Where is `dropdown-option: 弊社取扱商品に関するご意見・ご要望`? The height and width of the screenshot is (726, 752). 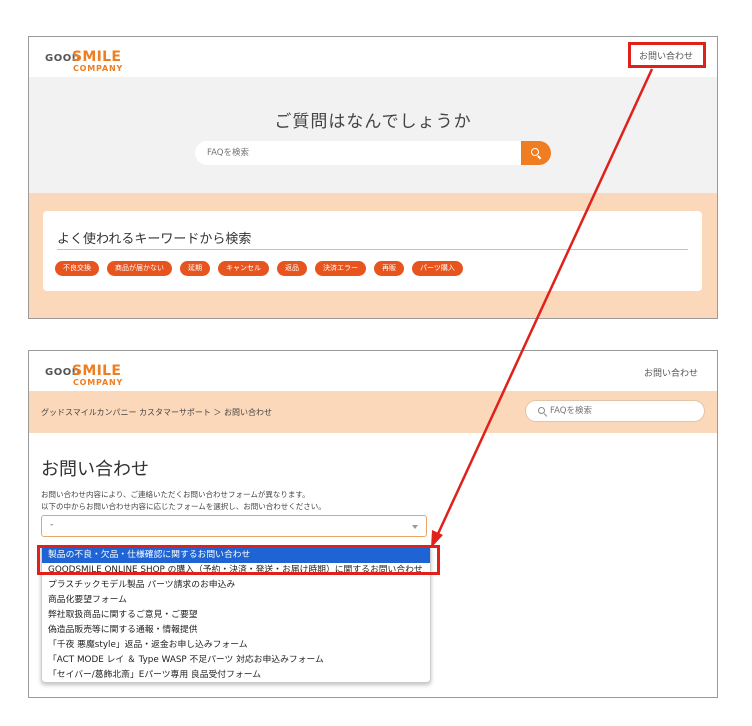 dropdown-option: 弊社取扱商品に関するご意見・ご要望 is located at coordinates (236, 615).